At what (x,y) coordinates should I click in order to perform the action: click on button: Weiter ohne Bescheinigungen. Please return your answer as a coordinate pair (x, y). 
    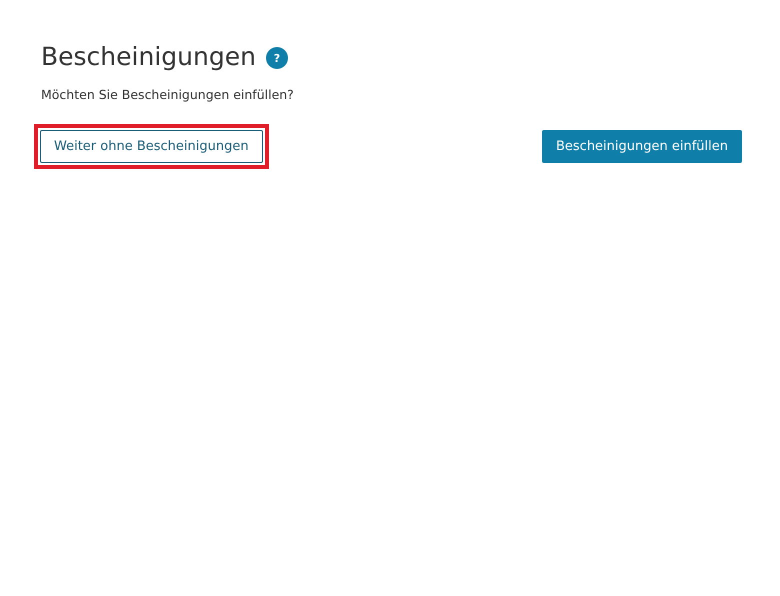
    Looking at the image, I should click on (151, 146).